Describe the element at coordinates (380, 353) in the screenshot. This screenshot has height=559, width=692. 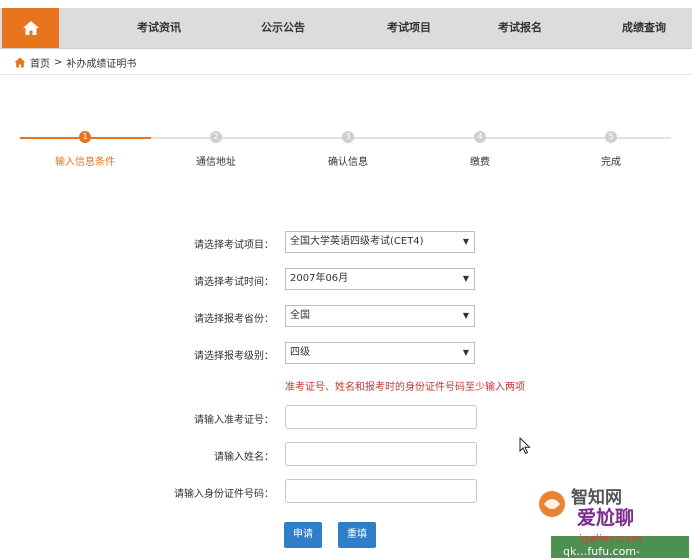
I see `level-select: 四级 ▼` at that location.